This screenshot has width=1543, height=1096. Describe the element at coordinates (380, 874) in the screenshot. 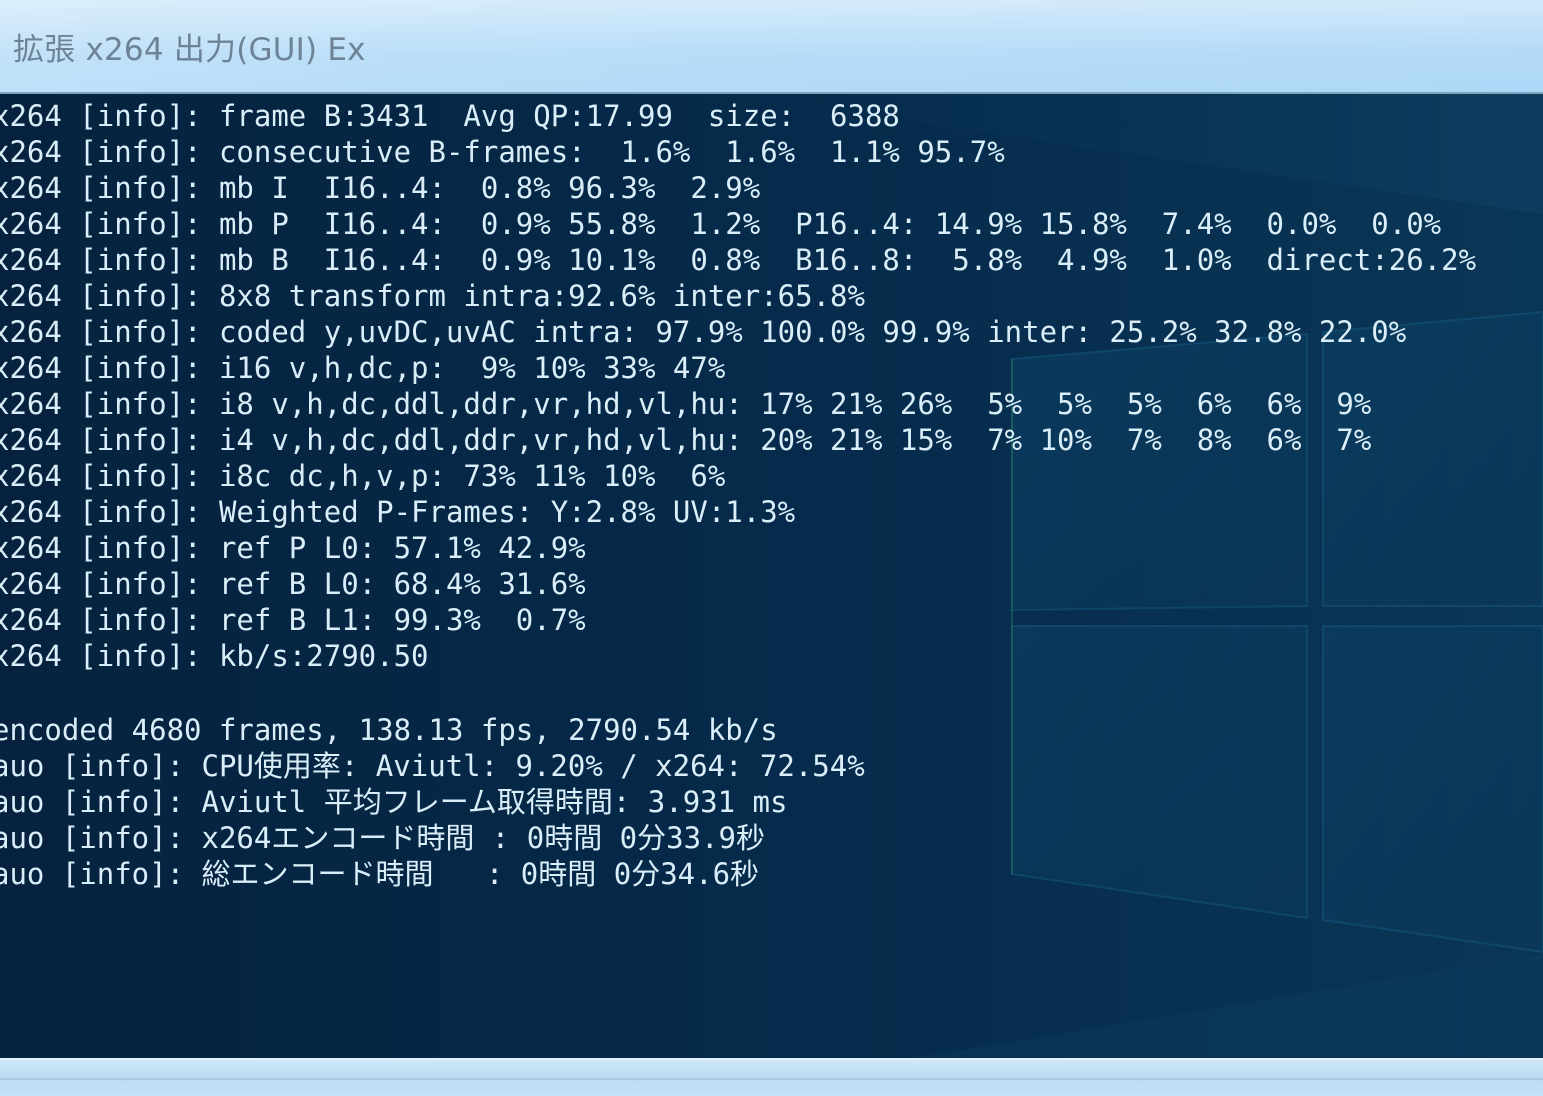

I see `summary-line: auo [info]: 総エンコード時間 : 0時間 0分34.6秒` at that location.